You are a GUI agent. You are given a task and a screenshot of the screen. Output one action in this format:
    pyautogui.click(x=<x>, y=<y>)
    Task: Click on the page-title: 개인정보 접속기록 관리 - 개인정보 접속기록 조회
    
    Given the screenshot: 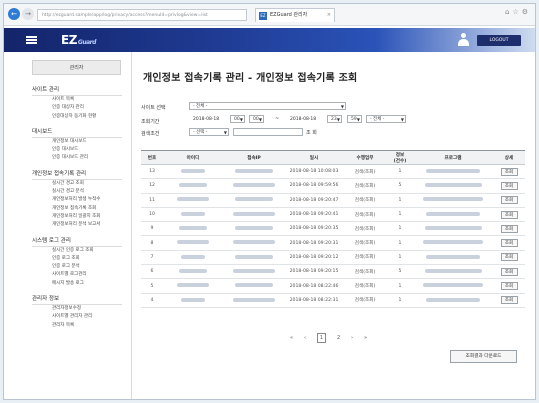 What is the action you would take?
    pyautogui.click(x=250, y=78)
    